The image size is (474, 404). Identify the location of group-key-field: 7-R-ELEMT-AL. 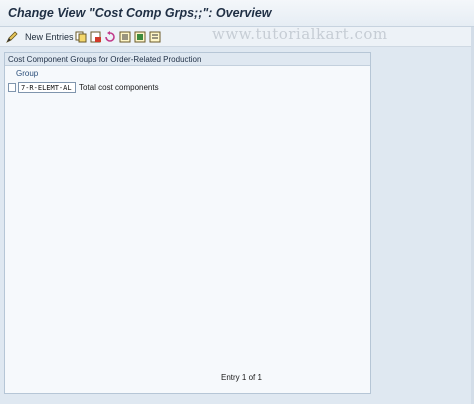
(47, 87).